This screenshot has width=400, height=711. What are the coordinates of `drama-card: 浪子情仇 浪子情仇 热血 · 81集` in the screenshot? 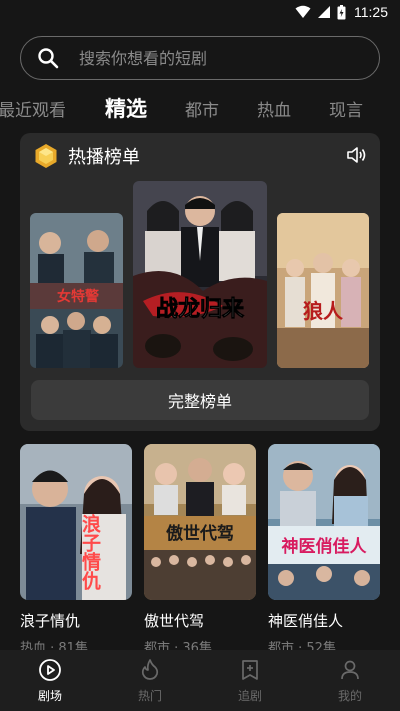 It's located at (76, 550).